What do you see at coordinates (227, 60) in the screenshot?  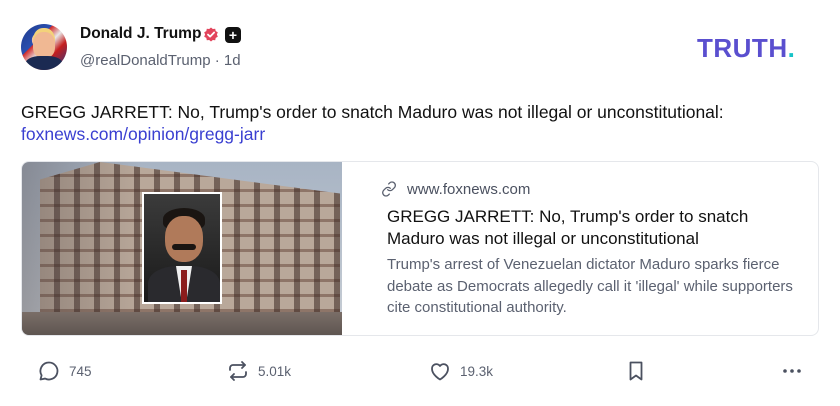 I see `post-time: · 1d` at bounding box center [227, 60].